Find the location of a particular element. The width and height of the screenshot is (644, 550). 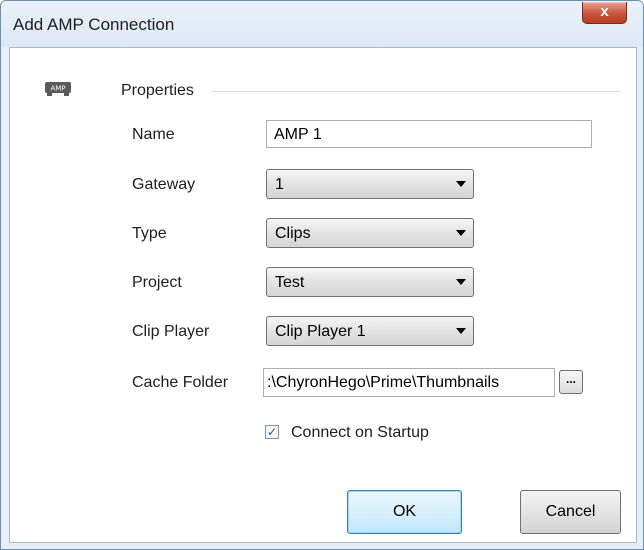

name-label: Name is located at coordinates (153, 134).